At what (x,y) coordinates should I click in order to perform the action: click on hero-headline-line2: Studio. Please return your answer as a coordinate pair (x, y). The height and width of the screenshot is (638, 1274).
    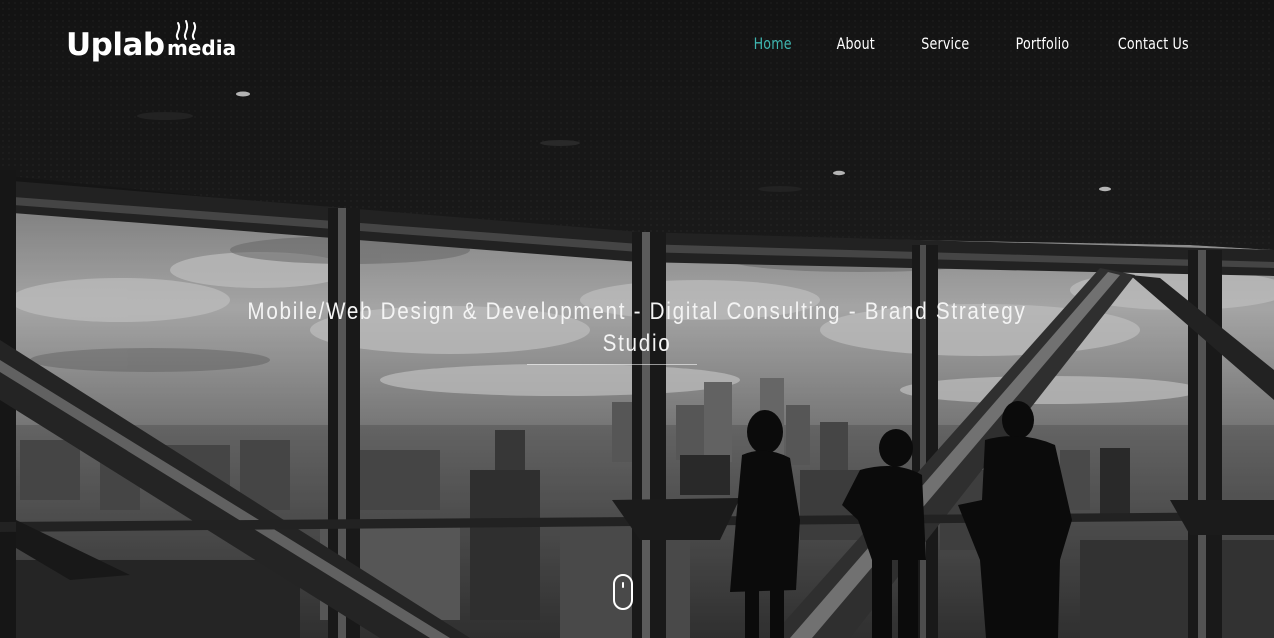
    Looking at the image, I should click on (637, 344).